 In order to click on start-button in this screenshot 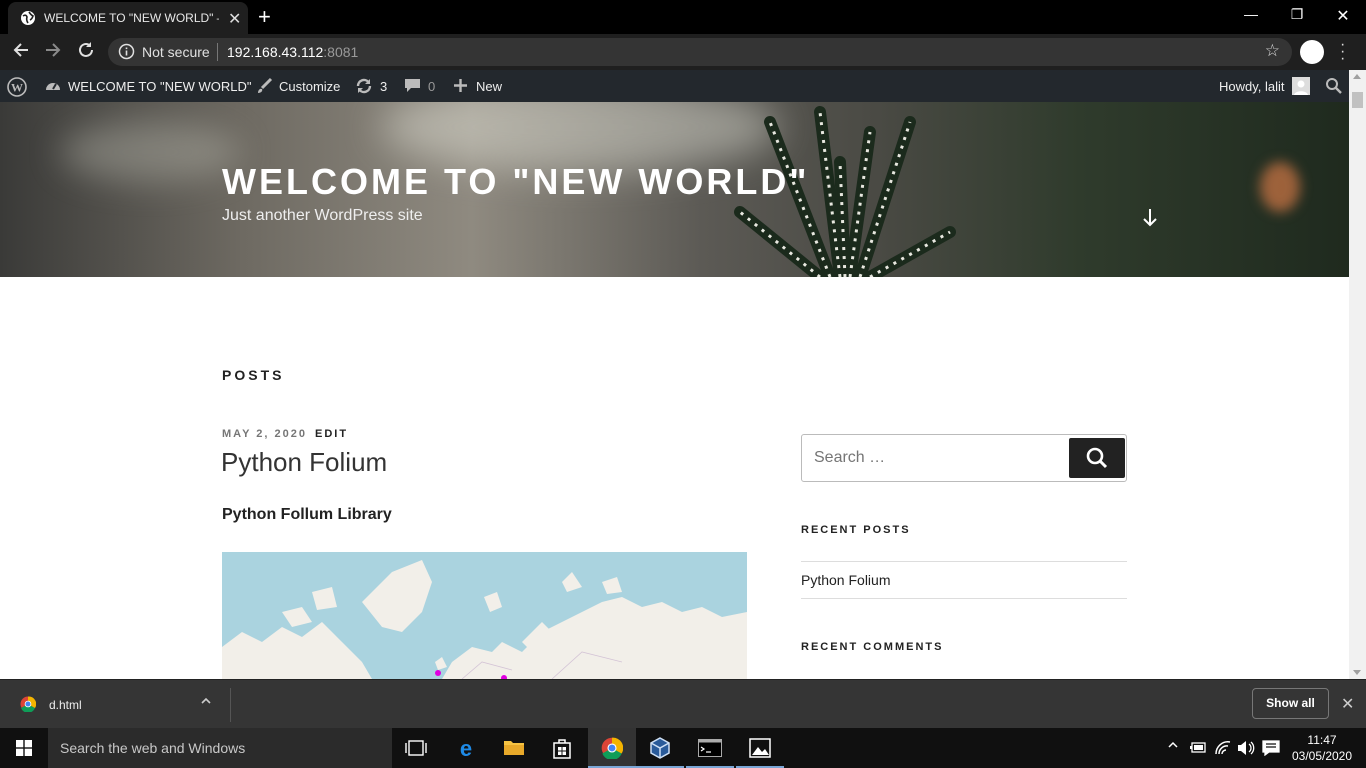, I will do `click(24, 748)`.